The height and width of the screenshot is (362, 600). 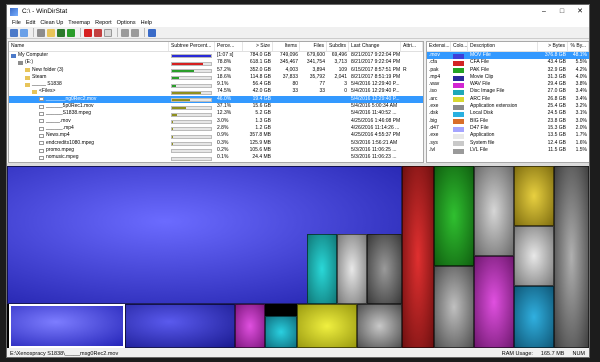 What do you see at coordinates (152, 32) in the screenshot?
I see `help-icon` at bounding box center [152, 32].